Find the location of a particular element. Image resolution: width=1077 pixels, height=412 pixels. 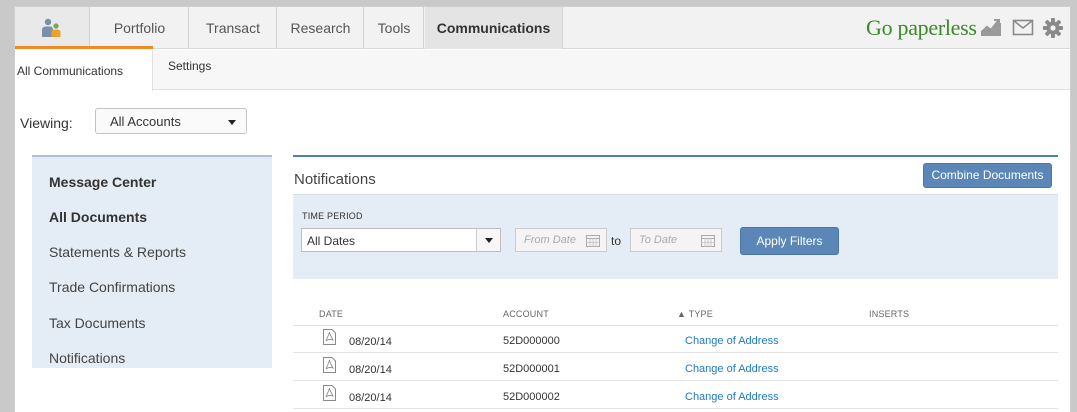

page-title: Notifications is located at coordinates (335, 179).